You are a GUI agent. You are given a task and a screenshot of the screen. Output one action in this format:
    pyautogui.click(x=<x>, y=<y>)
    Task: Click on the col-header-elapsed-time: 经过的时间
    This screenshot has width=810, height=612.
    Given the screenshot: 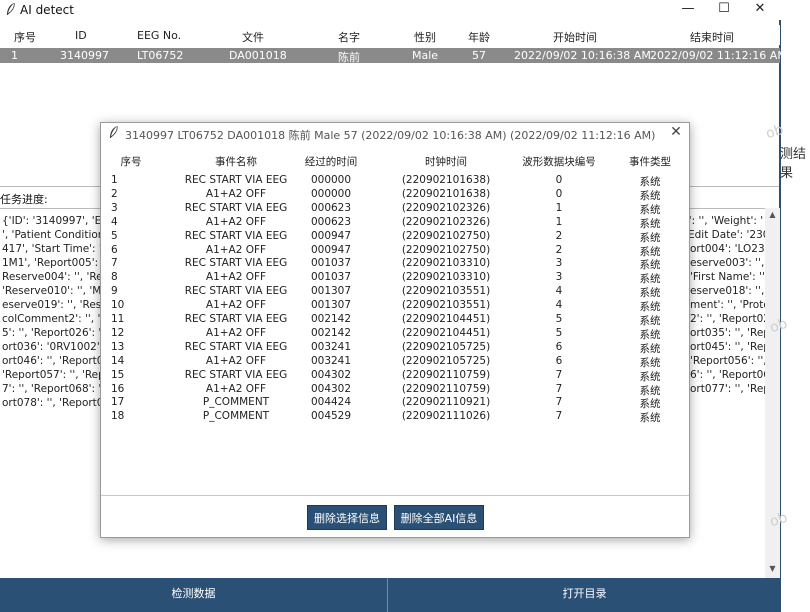 What is the action you would take?
    pyautogui.click(x=331, y=161)
    